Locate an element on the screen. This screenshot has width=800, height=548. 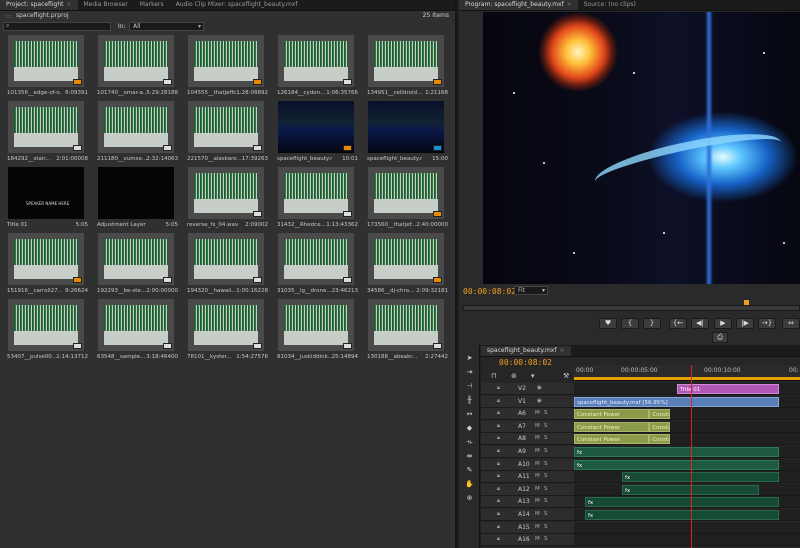
project-item: 78101__kyster... 1:54:27576 is located at coordinates (226, 330).